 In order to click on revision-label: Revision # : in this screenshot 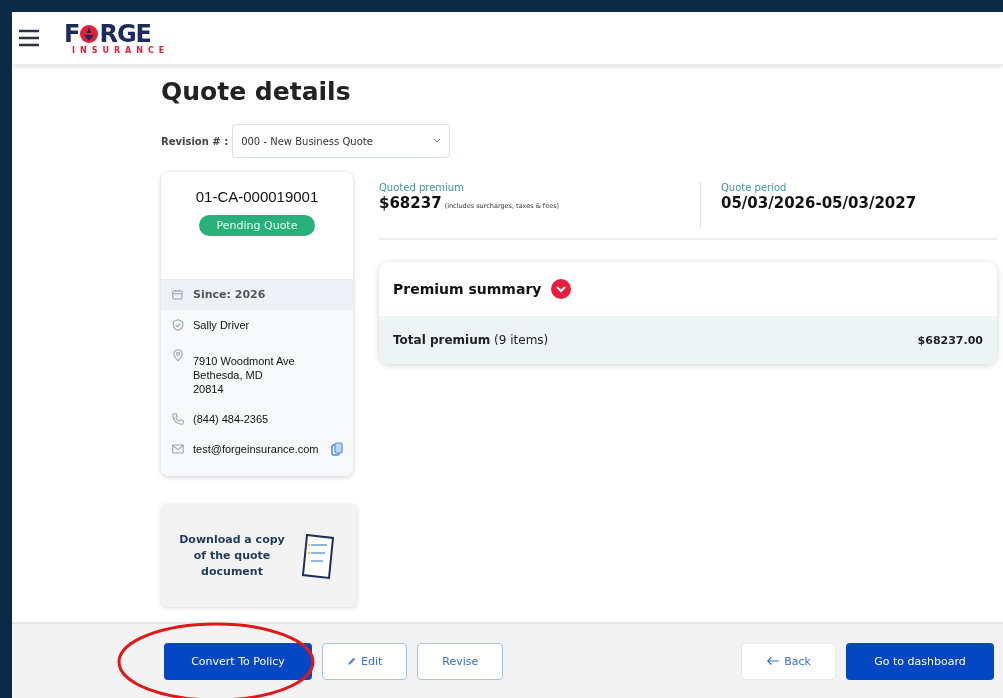, I will do `click(195, 141)`.